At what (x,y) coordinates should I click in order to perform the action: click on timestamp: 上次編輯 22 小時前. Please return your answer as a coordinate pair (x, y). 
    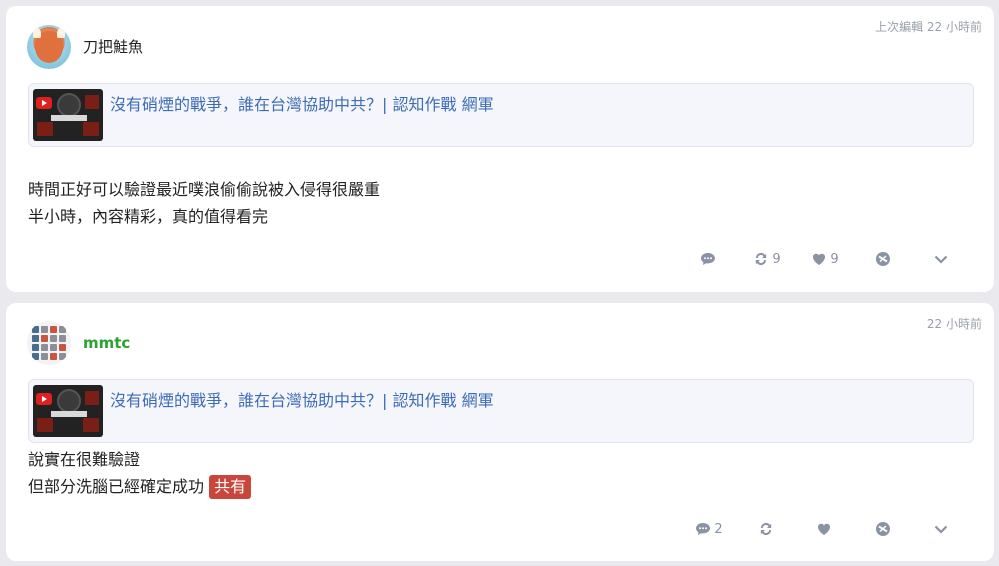
    Looking at the image, I should click on (928, 27).